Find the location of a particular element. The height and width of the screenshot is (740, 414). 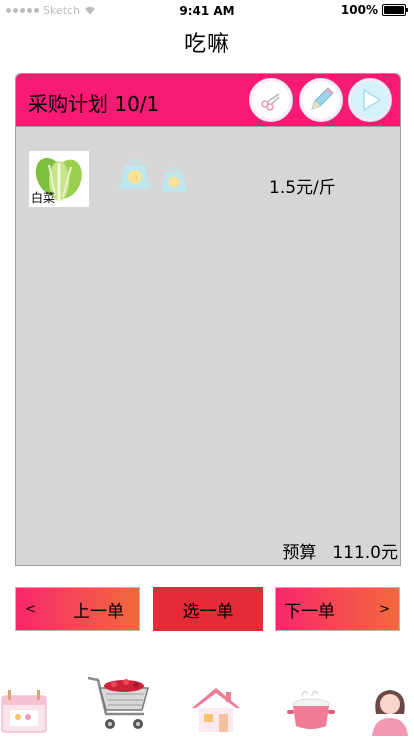

tab-home is located at coordinates (216, 712).